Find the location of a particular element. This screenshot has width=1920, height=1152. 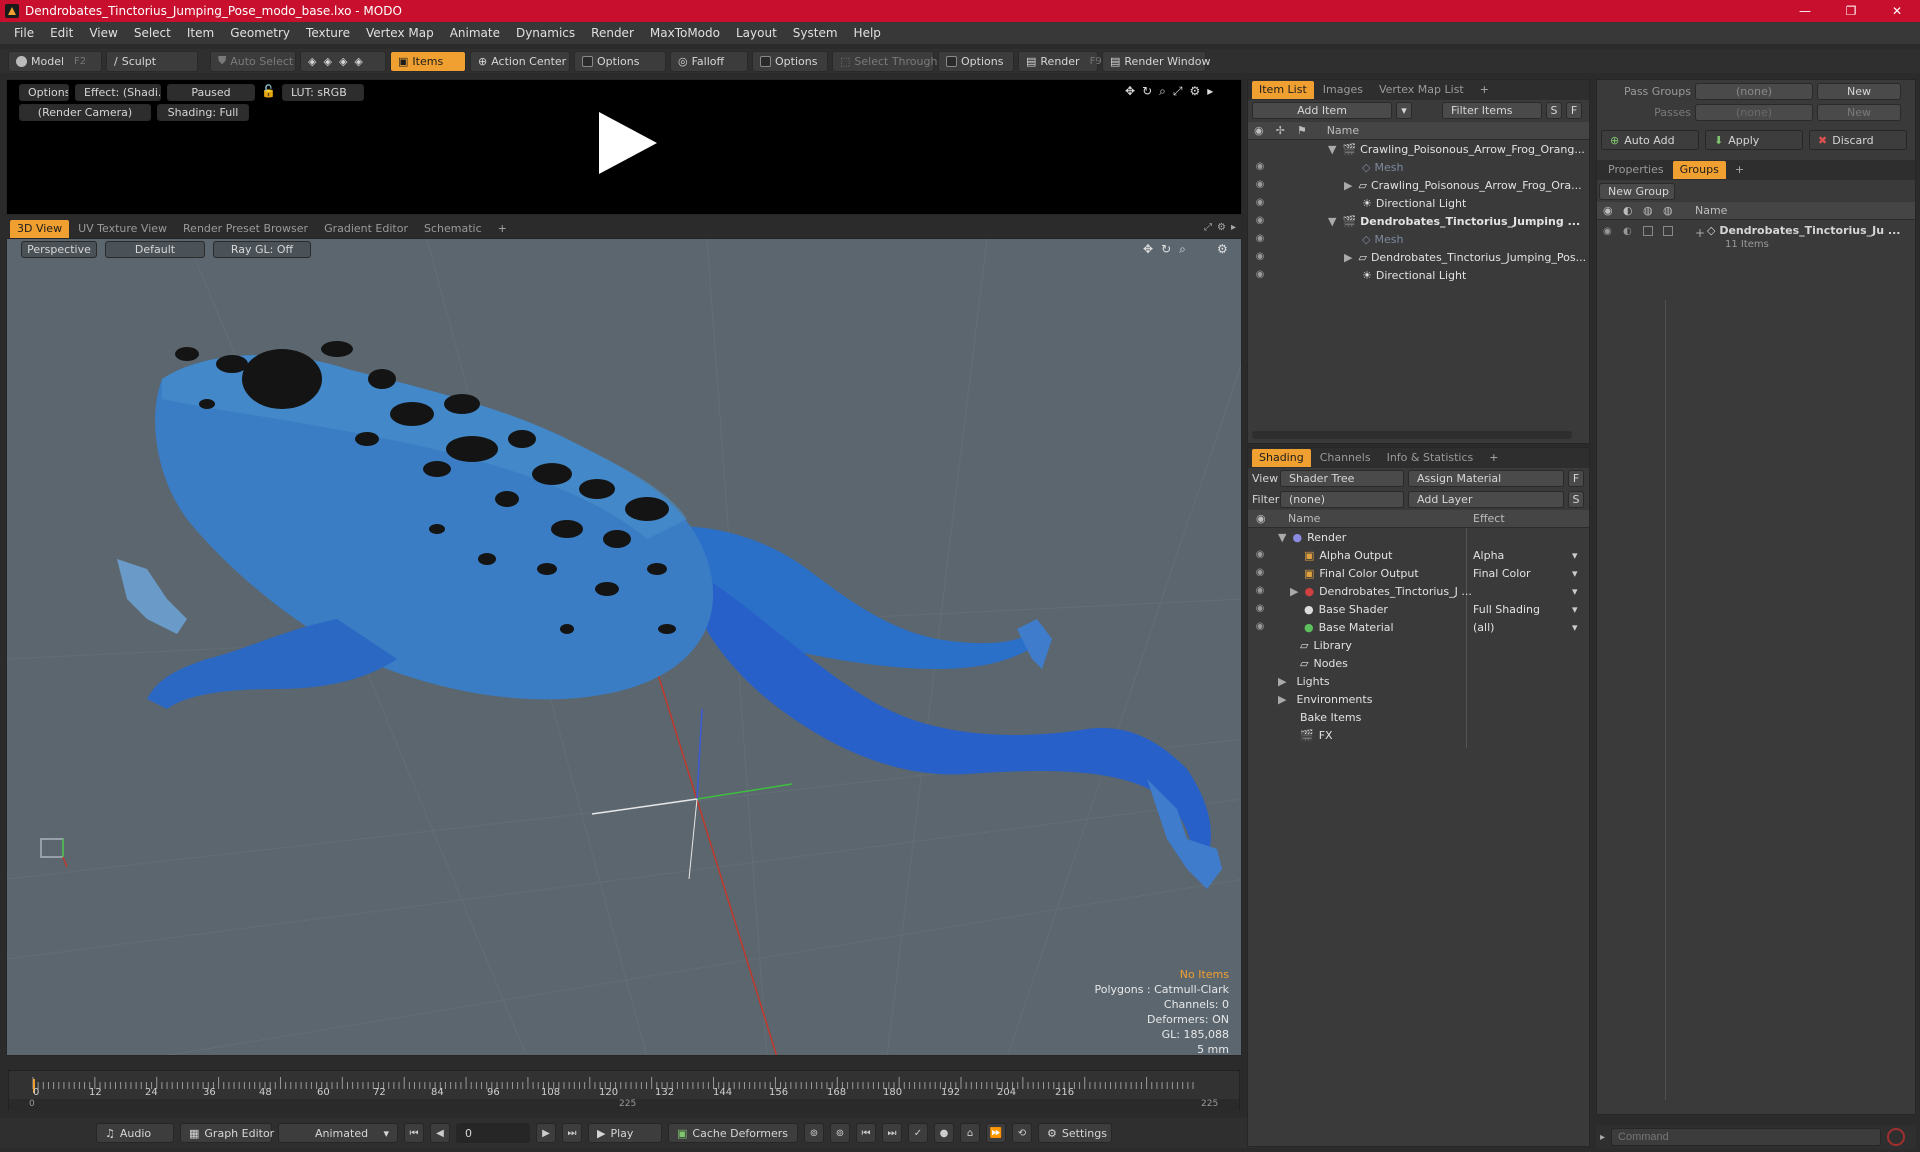

effect-dropdown: Alpha is located at coordinates (1488, 555).